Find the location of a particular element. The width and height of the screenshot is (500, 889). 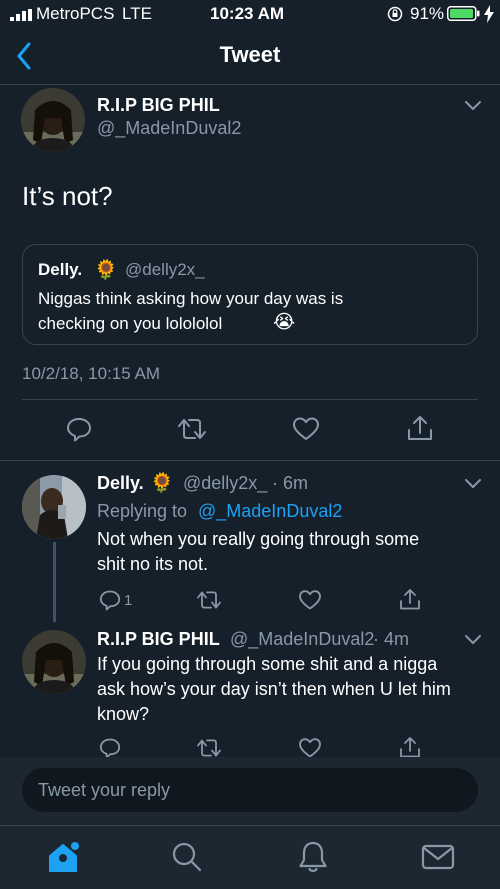

search-icon is located at coordinates (187, 857).